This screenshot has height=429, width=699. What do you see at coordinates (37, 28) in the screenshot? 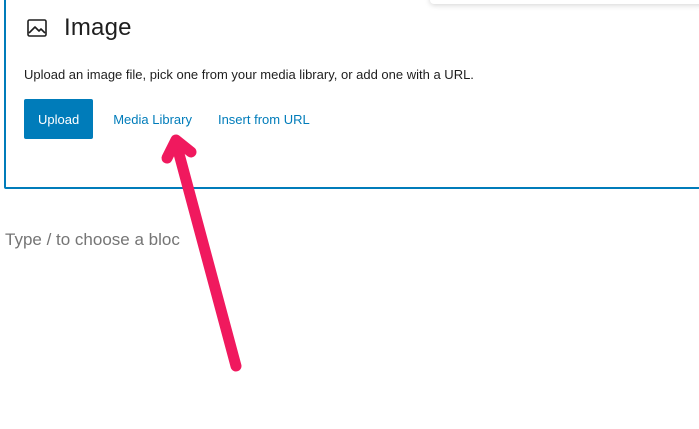
I see `image-icon` at bounding box center [37, 28].